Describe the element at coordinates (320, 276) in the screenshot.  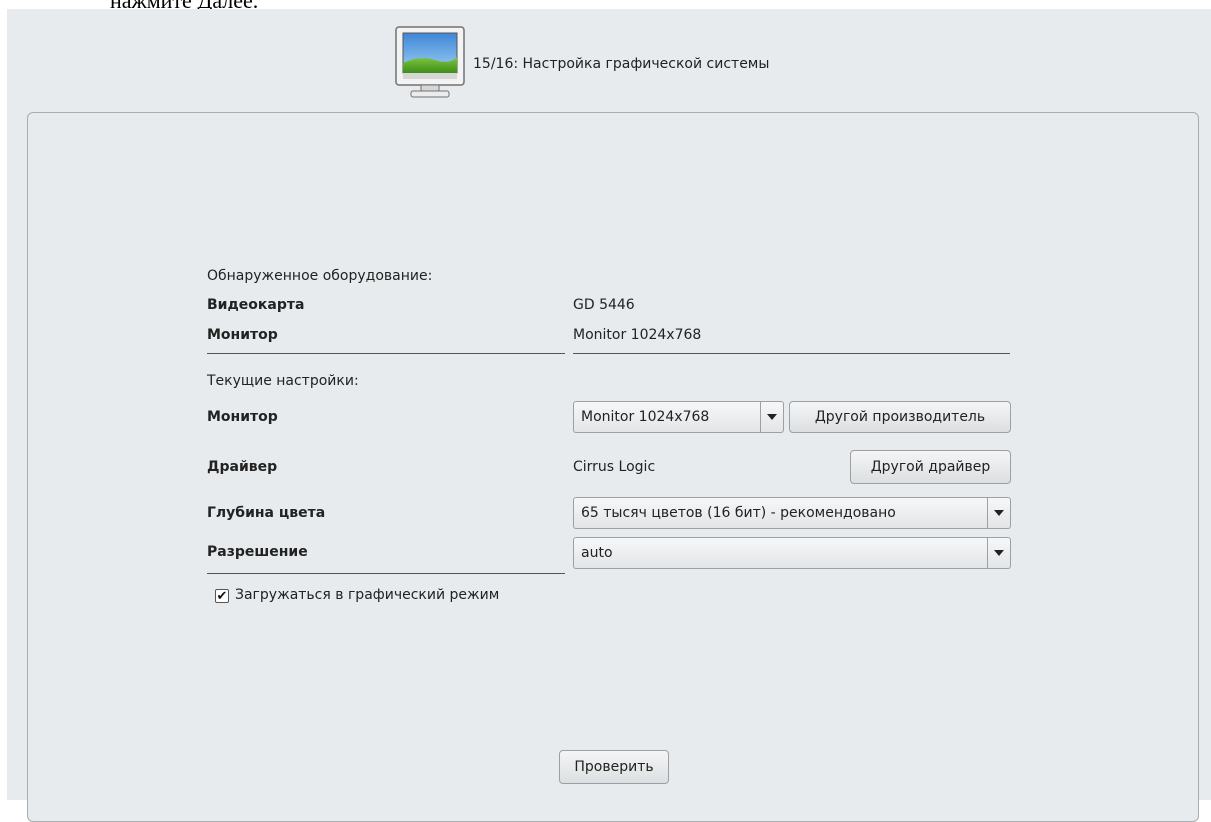
I see `detected-heading: Обнаруженное оборудование:` at that location.